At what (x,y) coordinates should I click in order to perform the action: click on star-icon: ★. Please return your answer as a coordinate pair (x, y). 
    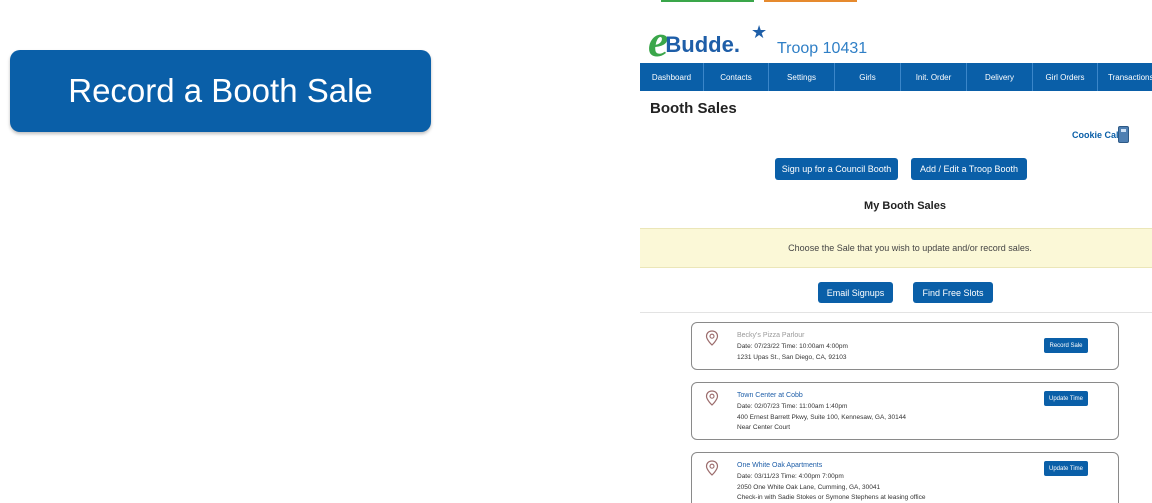
    Looking at the image, I should click on (759, 32).